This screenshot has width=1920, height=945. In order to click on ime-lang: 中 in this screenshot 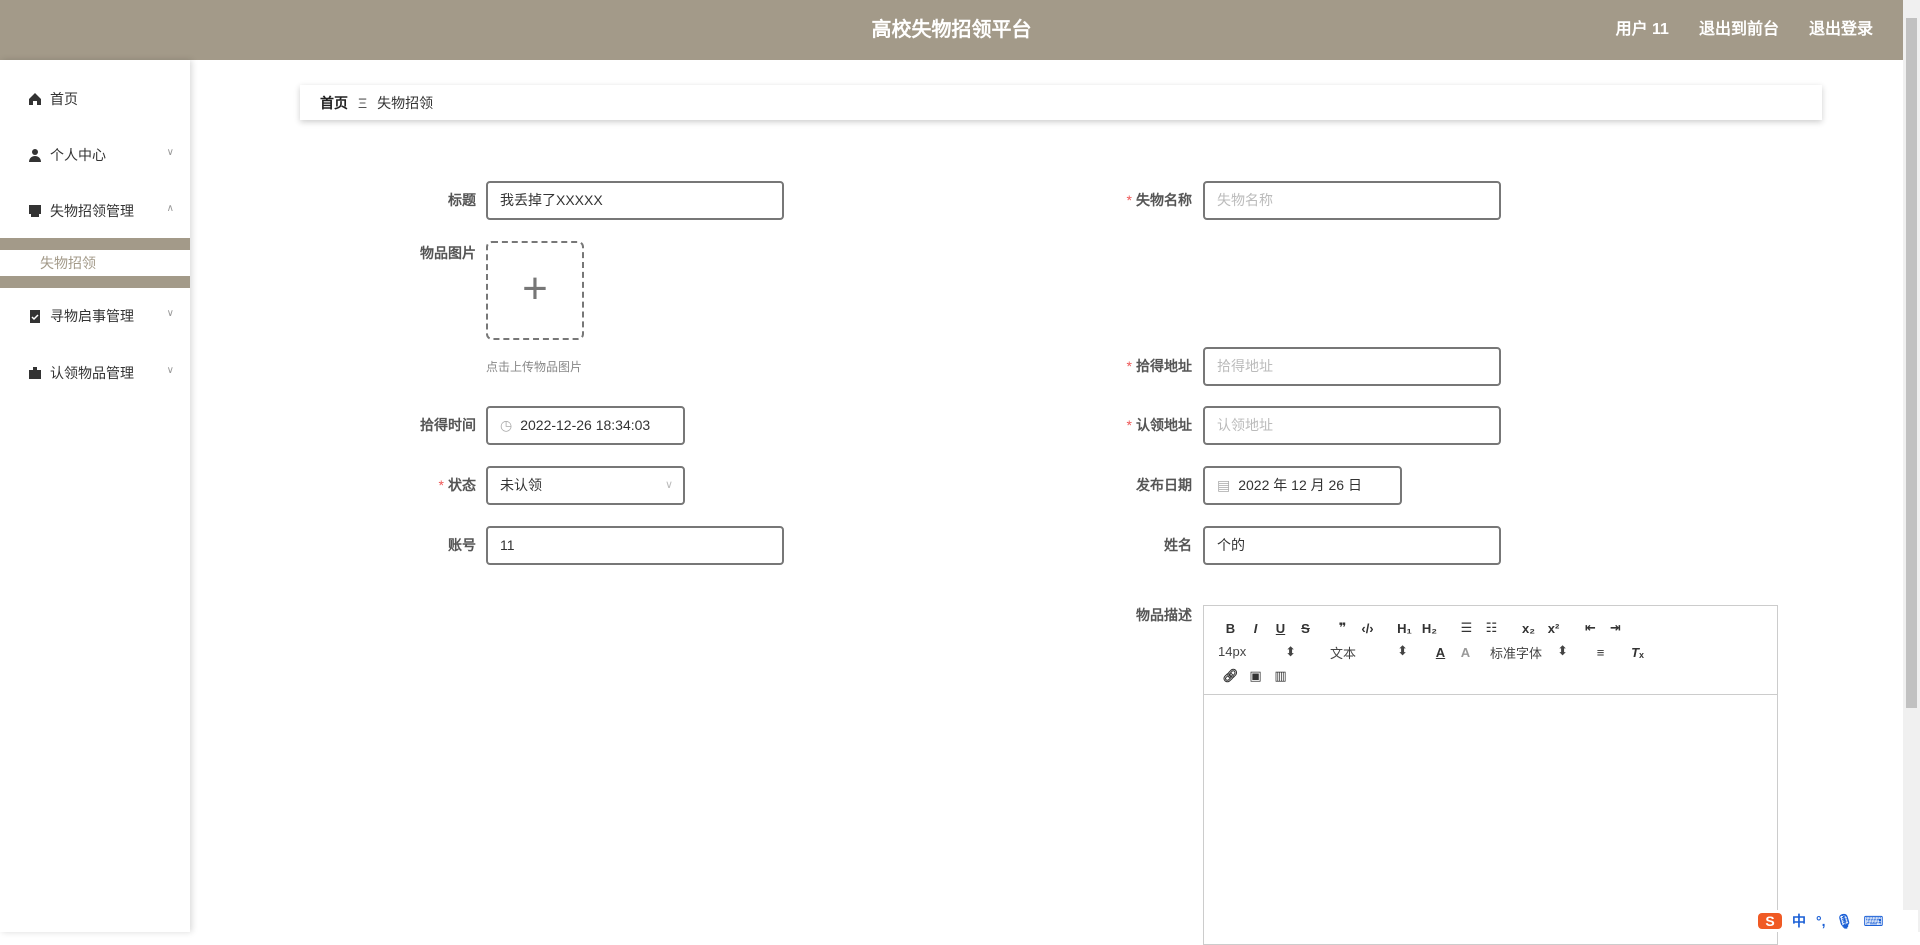, I will do `click(1799, 921)`.